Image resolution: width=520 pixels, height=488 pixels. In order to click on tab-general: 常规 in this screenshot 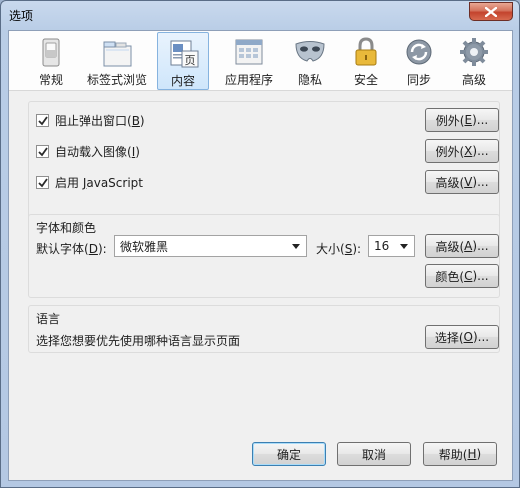, I will do `click(51, 61)`.